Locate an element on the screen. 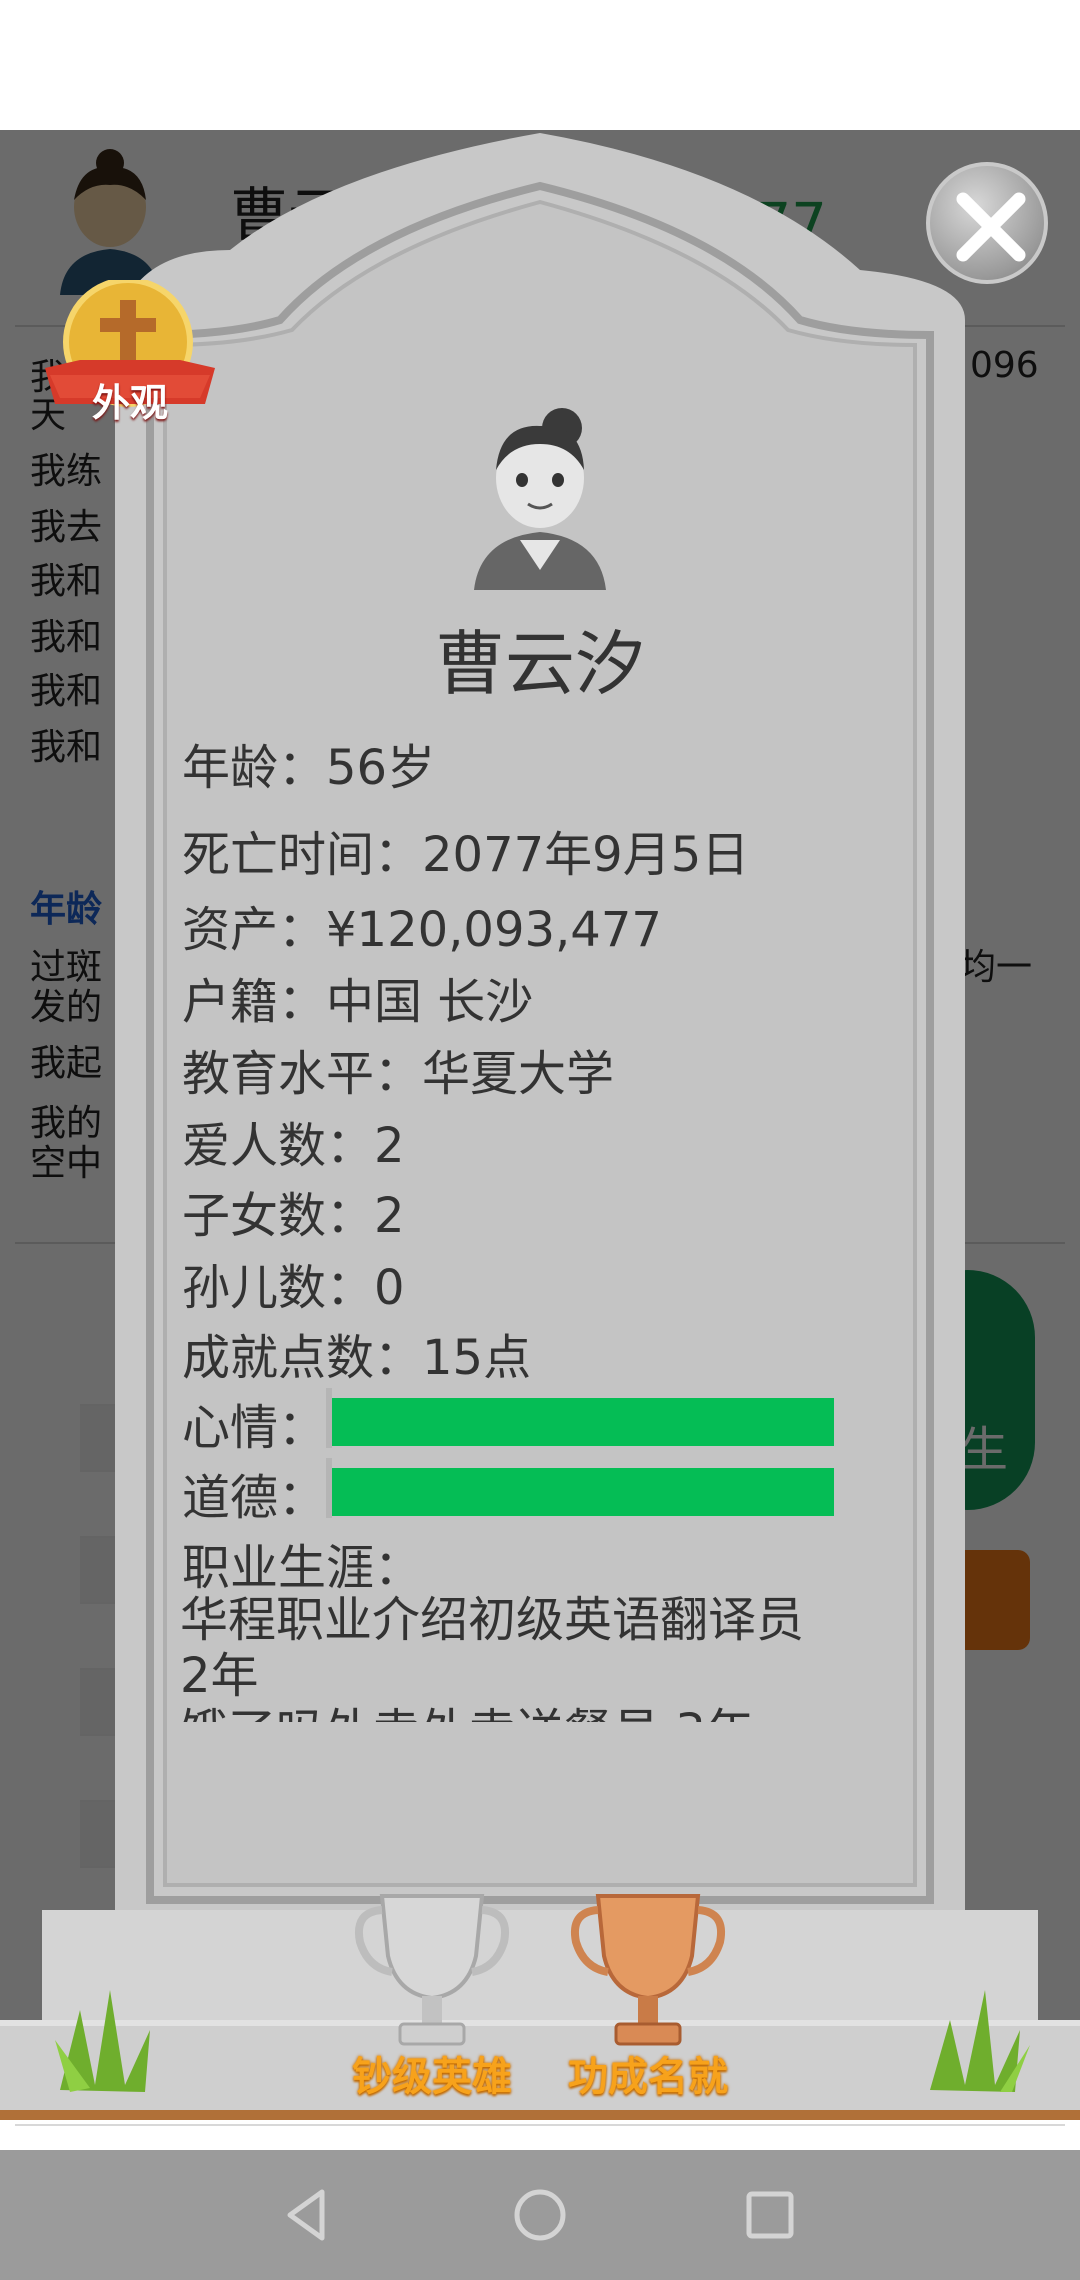  career-label: 职业生涯： is located at coordinates (302, 1568).